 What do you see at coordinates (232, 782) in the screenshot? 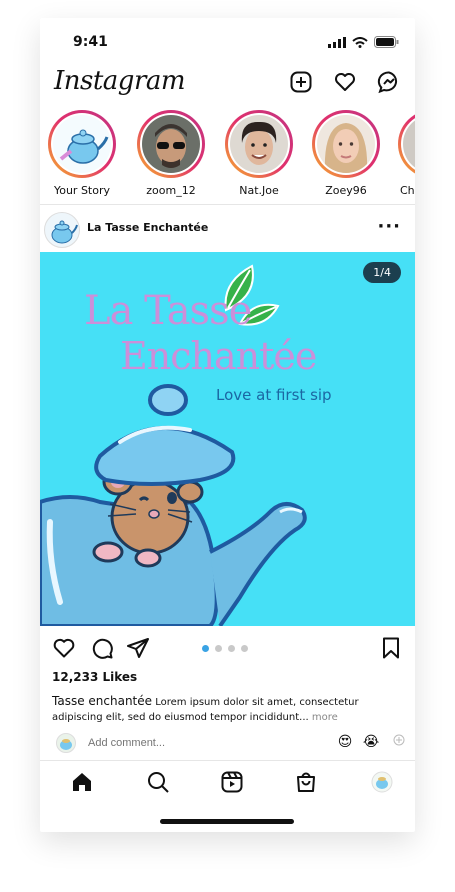
I see `reels-icon` at bounding box center [232, 782].